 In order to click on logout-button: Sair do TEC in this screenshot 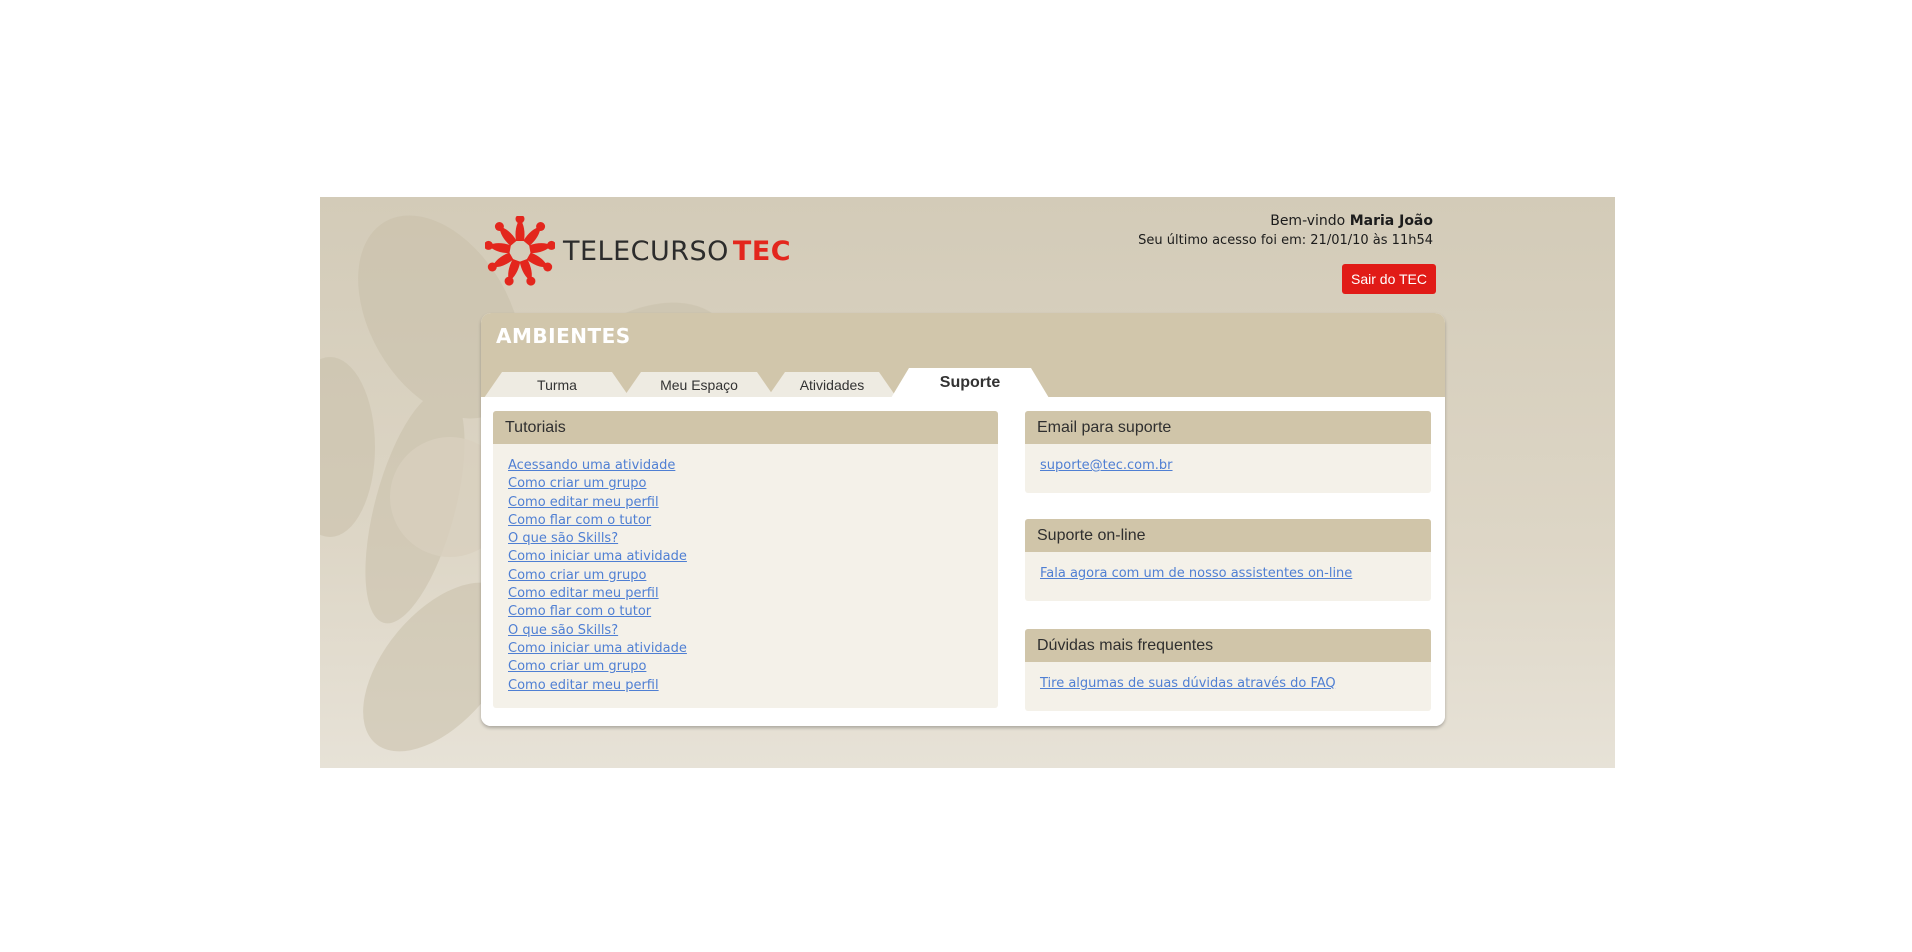, I will do `click(1389, 279)`.